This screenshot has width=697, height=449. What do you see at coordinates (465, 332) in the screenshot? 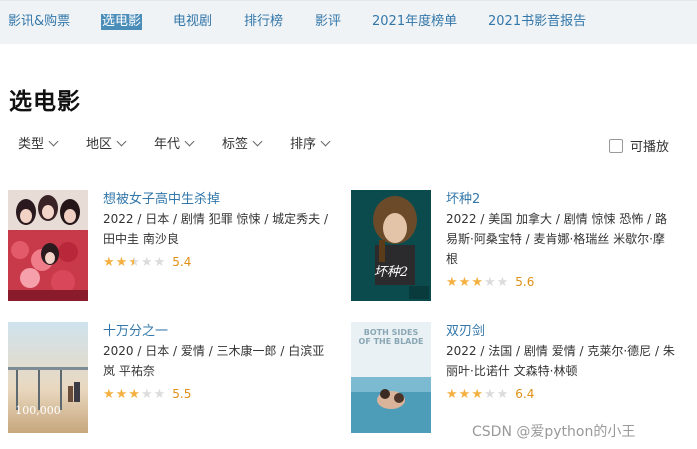
I see `movie-title-link: 双刃剑` at bounding box center [465, 332].